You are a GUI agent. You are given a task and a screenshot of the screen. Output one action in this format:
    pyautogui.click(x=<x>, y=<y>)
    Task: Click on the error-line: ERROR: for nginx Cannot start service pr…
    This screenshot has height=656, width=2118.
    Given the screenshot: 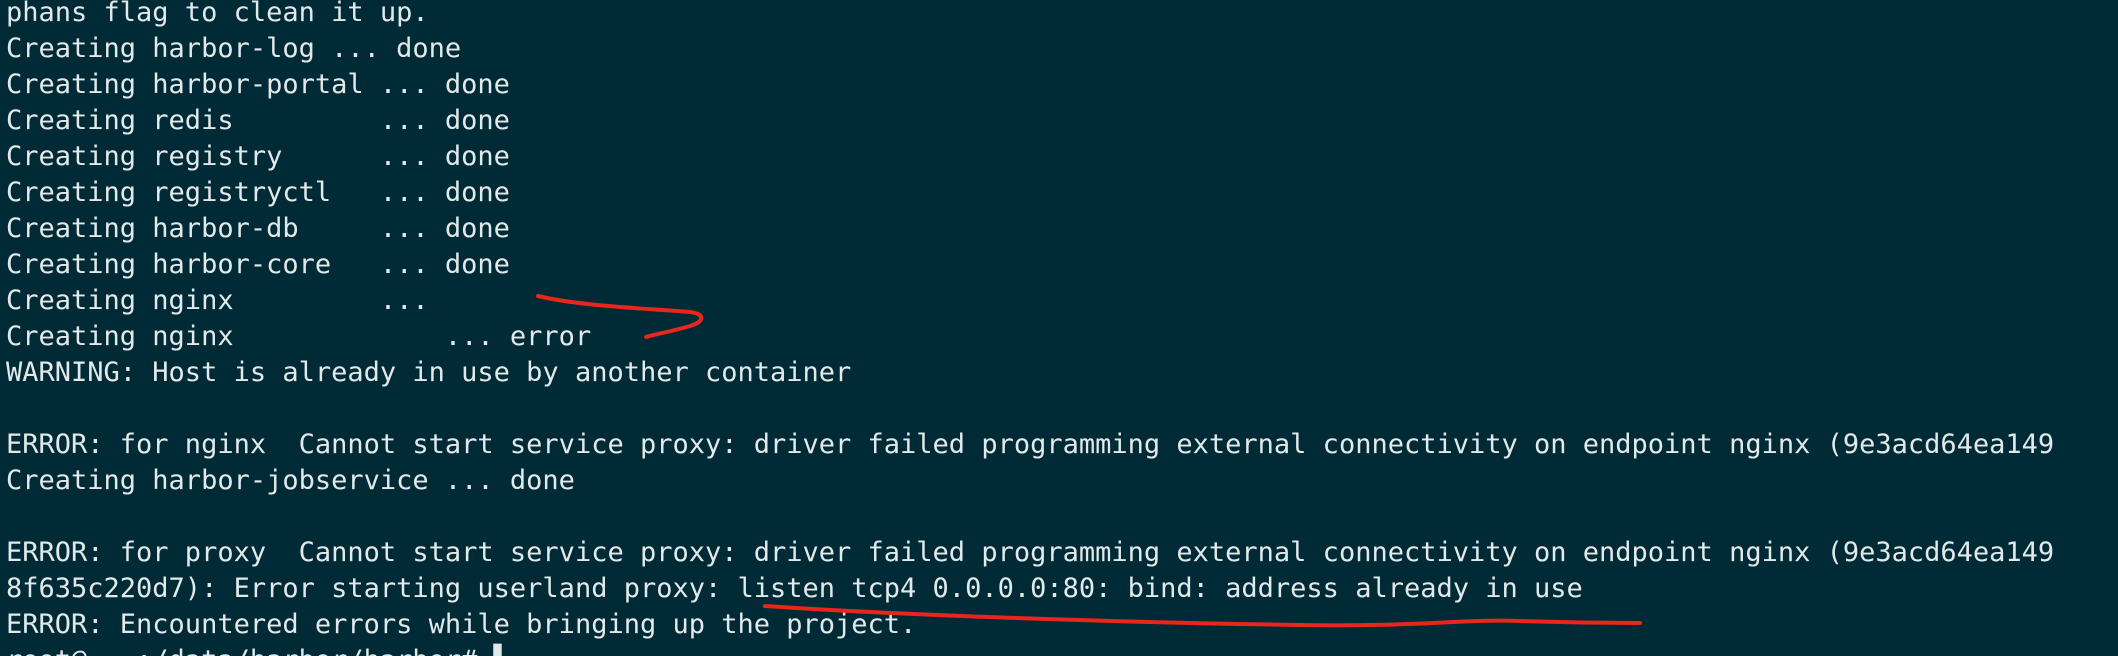 What is the action you would take?
    pyautogui.click(x=1030, y=444)
    